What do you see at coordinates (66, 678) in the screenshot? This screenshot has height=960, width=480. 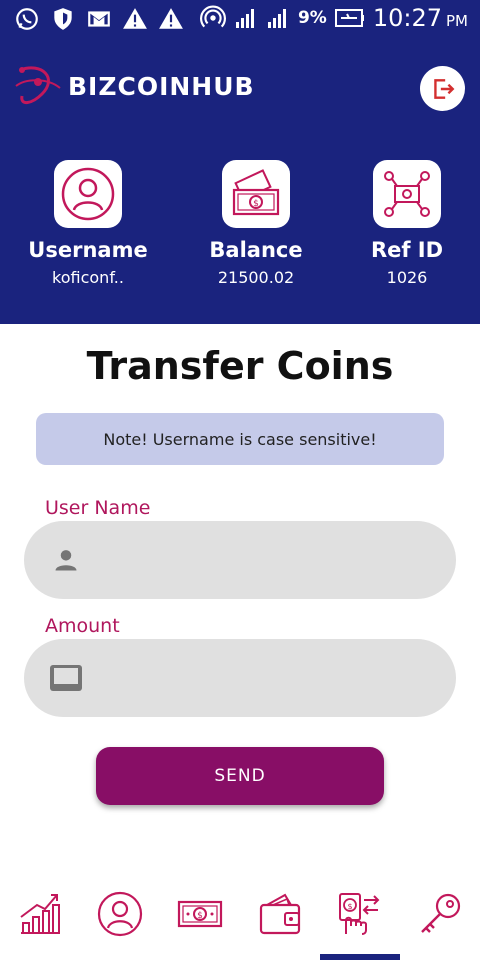 I see `keyboard-icon` at bounding box center [66, 678].